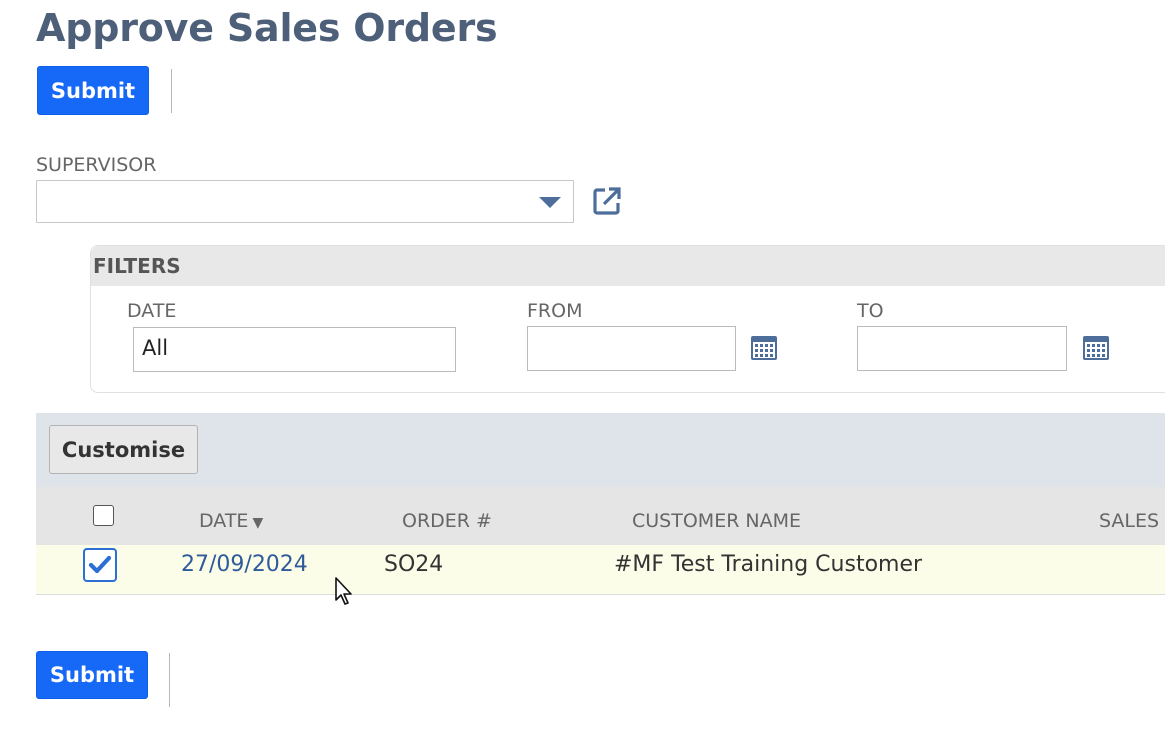 This screenshot has width=1165, height=750. What do you see at coordinates (716, 521) in the screenshot?
I see `column-header-customer: CUSTOMER NAME` at bounding box center [716, 521].